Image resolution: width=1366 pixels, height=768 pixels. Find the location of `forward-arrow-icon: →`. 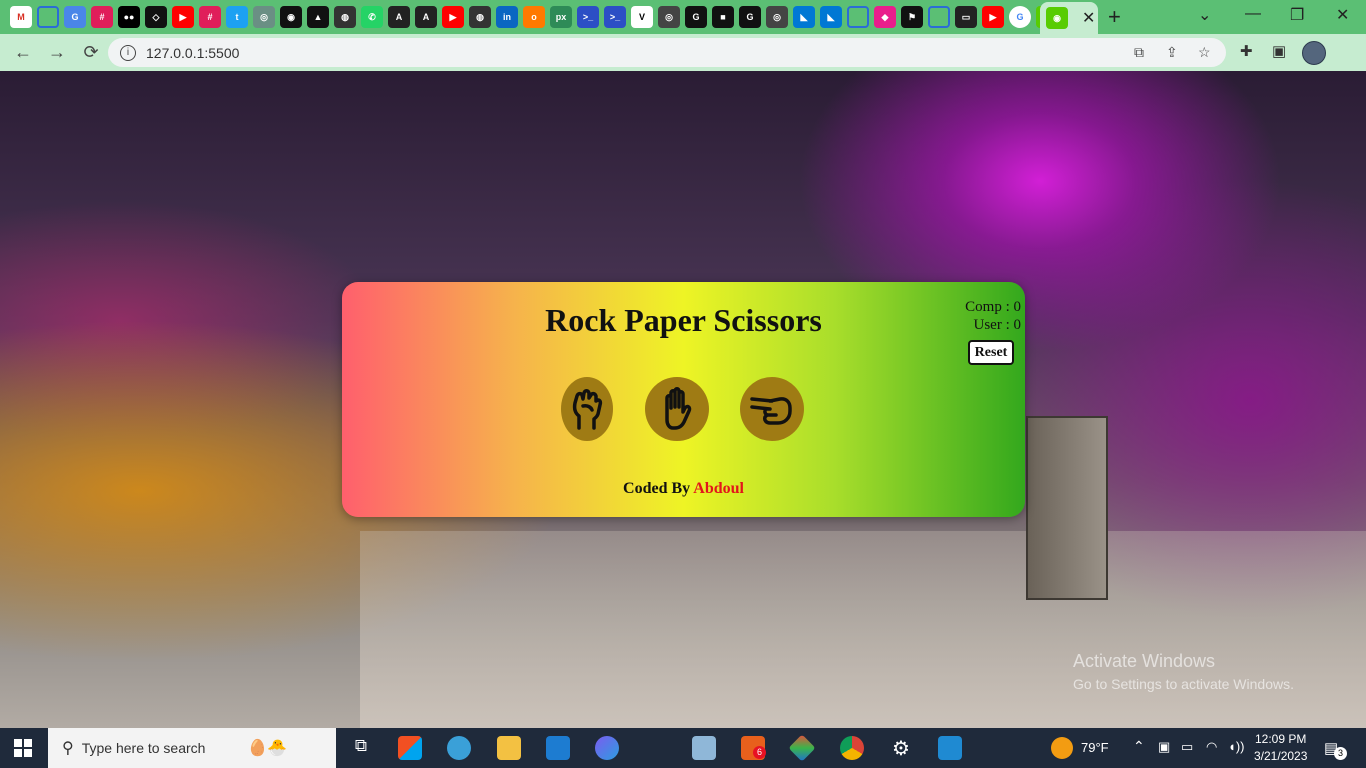

forward-arrow-icon: → is located at coordinates (57, 52).